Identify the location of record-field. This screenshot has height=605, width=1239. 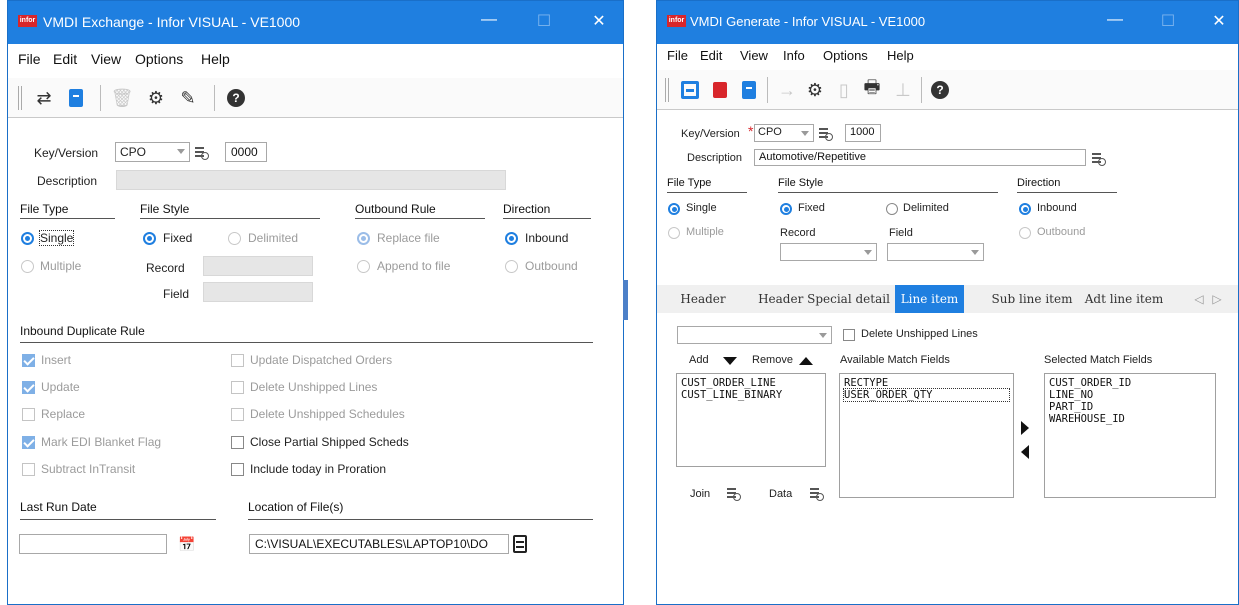
(258, 266).